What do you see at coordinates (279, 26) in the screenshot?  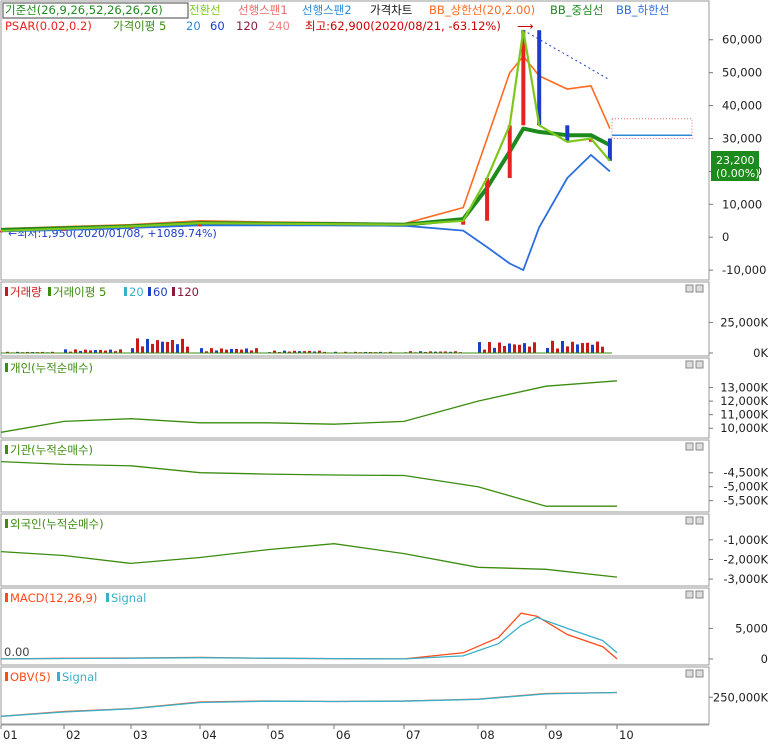 I see `legend-ma240: 240` at bounding box center [279, 26].